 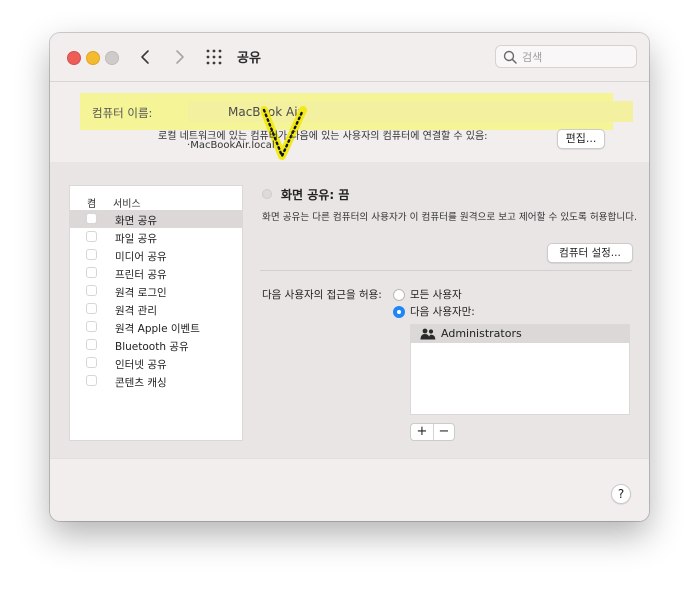 What do you see at coordinates (156, 198) in the screenshot?
I see `services-list-header: 켬 서비스` at bounding box center [156, 198].